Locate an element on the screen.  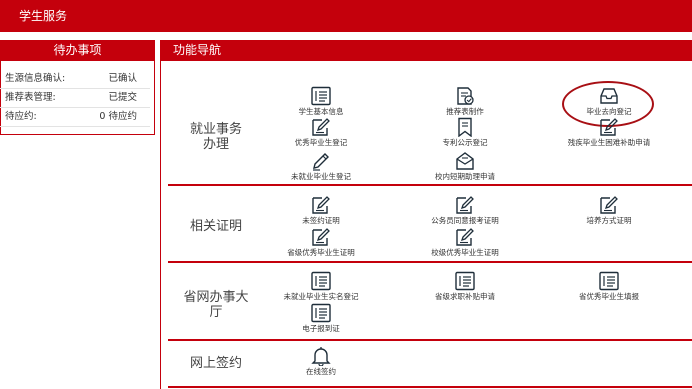
category-online-signing: 网上签约 is located at coordinates (215, 363).